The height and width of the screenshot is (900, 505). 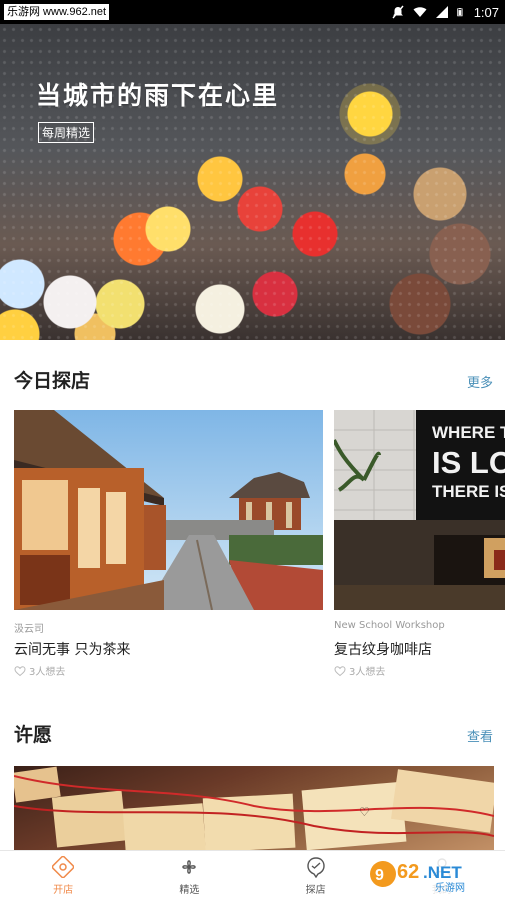 I want to click on tab-open-shop: 开店, so click(x=63, y=875).